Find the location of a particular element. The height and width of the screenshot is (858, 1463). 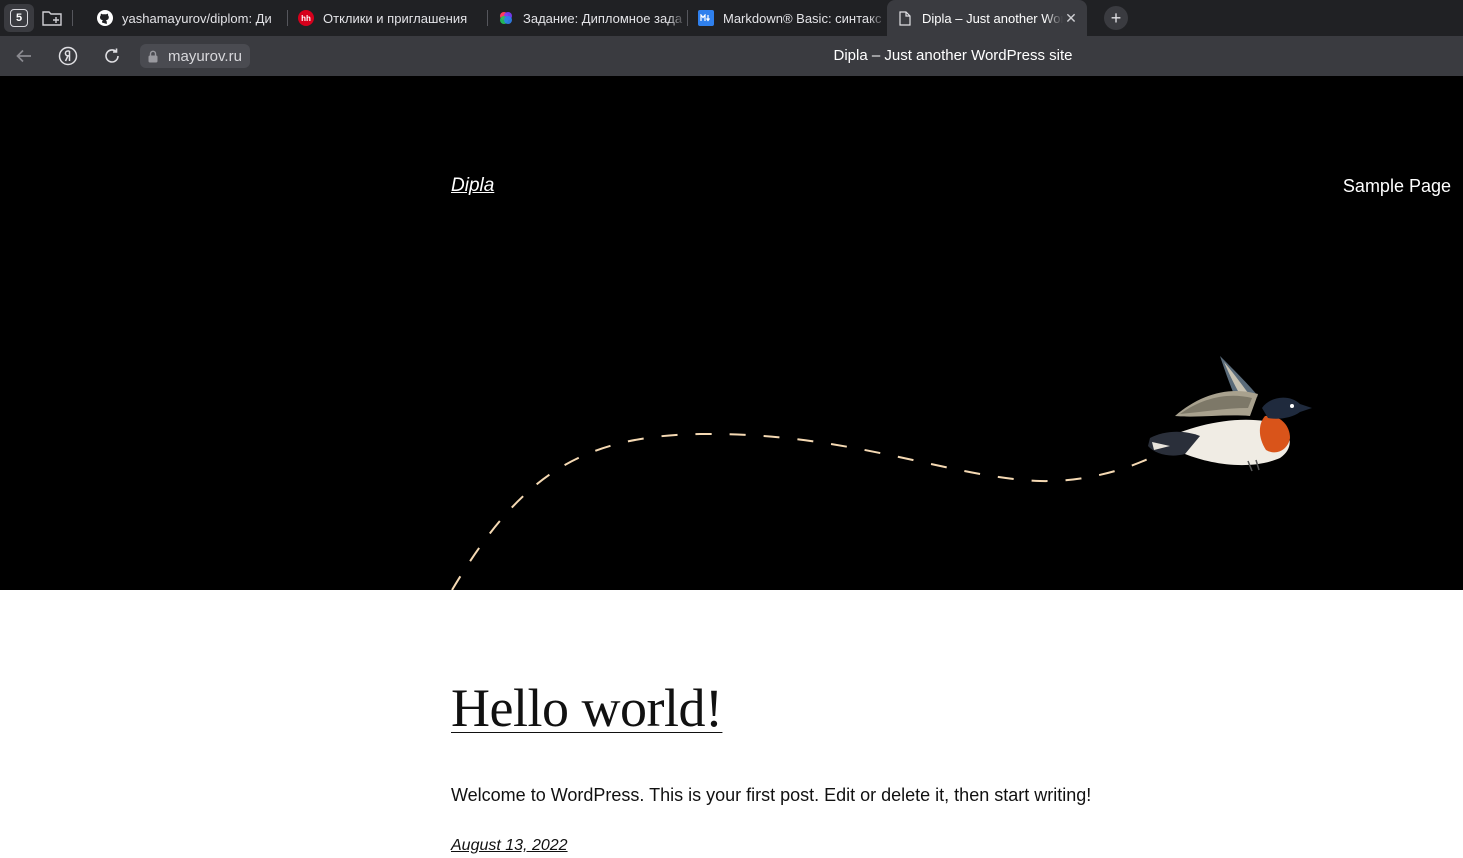

new-tab-group-icon is located at coordinates (52, 18).